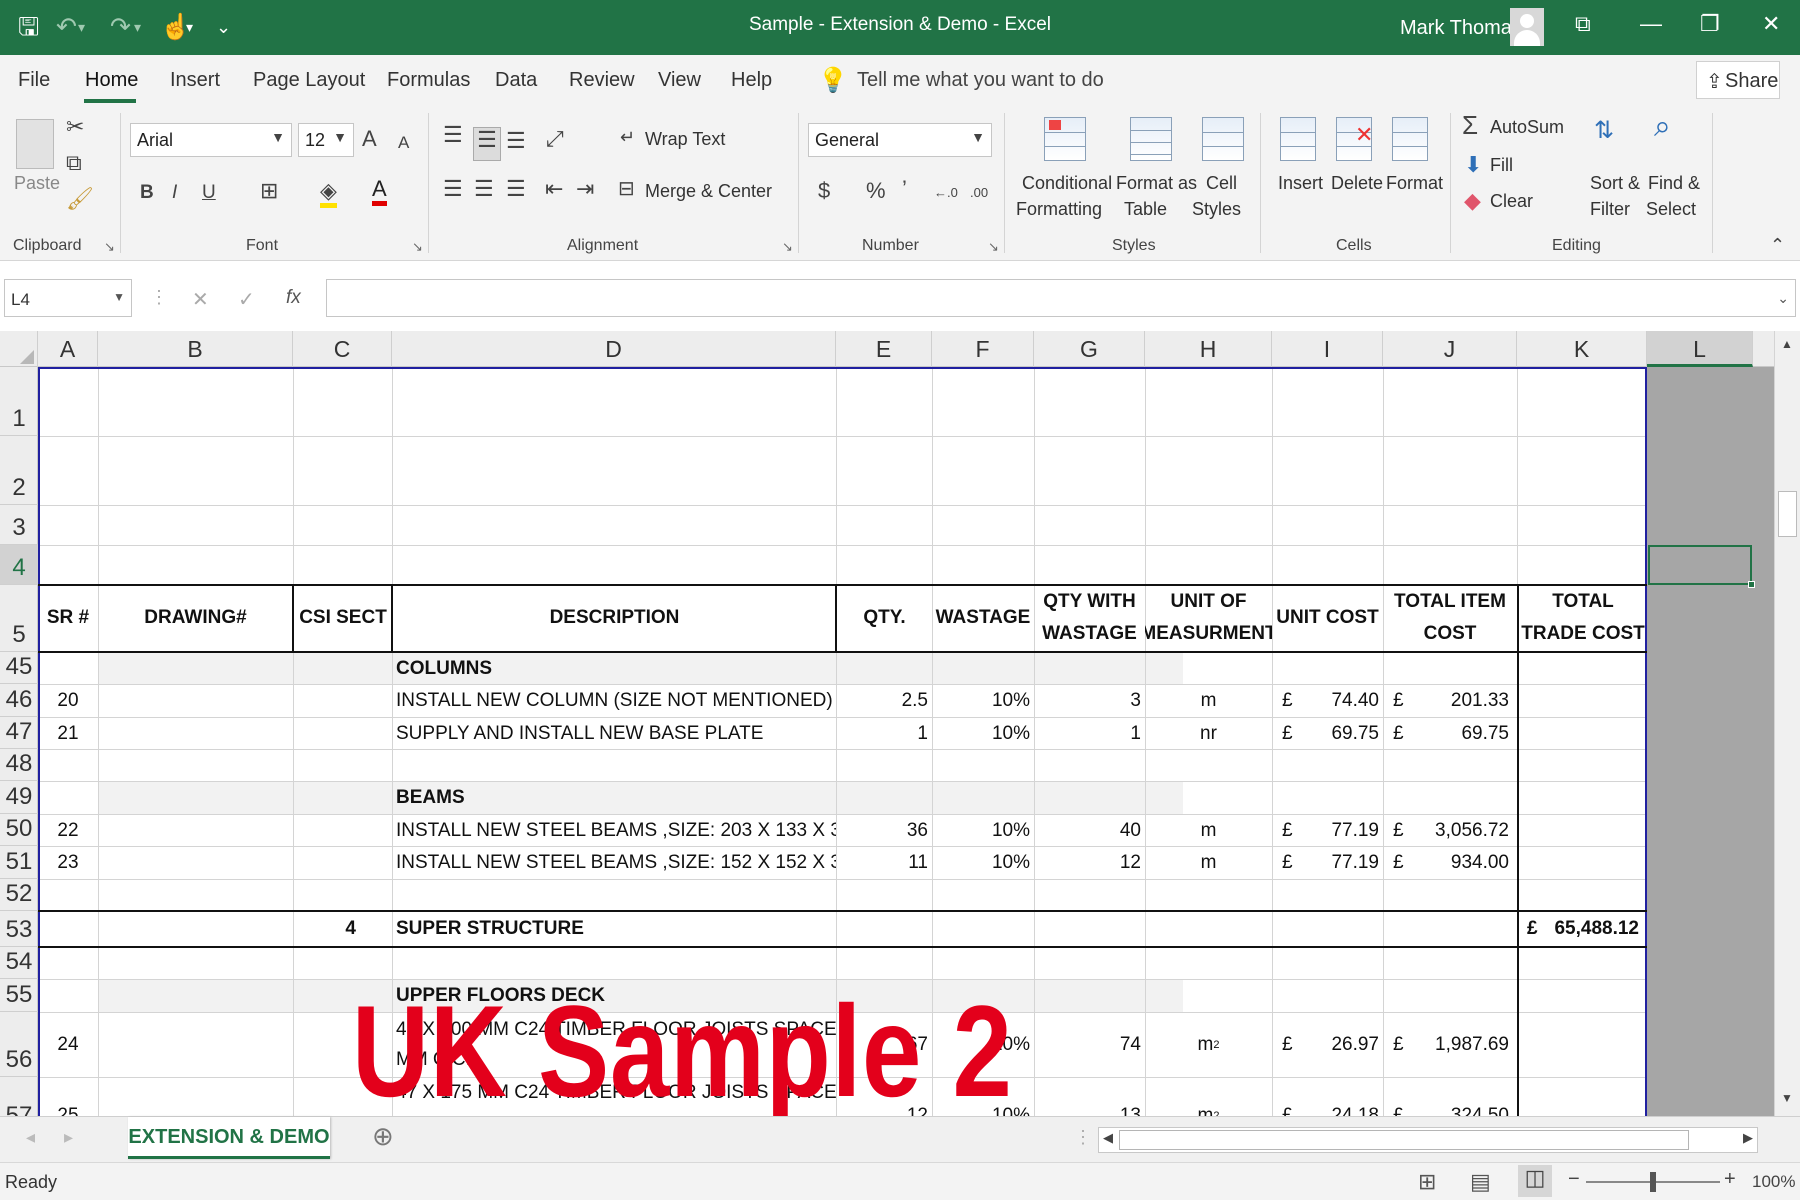 The height and width of the screenshot is (1200, 1800). Describe the element at coordinates (19, 668) in the screenshot. I see `row-header: 45` at that location.